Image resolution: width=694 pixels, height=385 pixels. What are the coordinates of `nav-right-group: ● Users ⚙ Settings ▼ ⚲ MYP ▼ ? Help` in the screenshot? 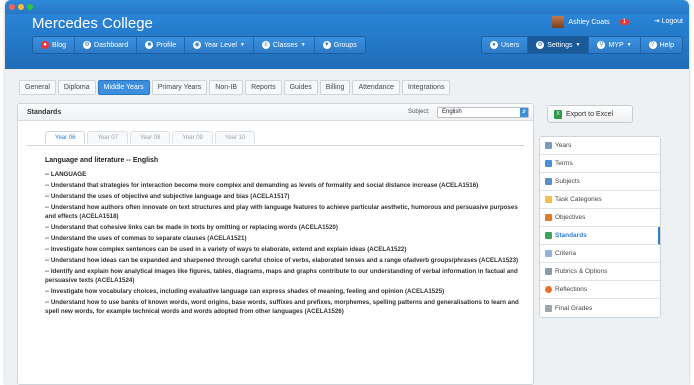 It's located at (581, 45).